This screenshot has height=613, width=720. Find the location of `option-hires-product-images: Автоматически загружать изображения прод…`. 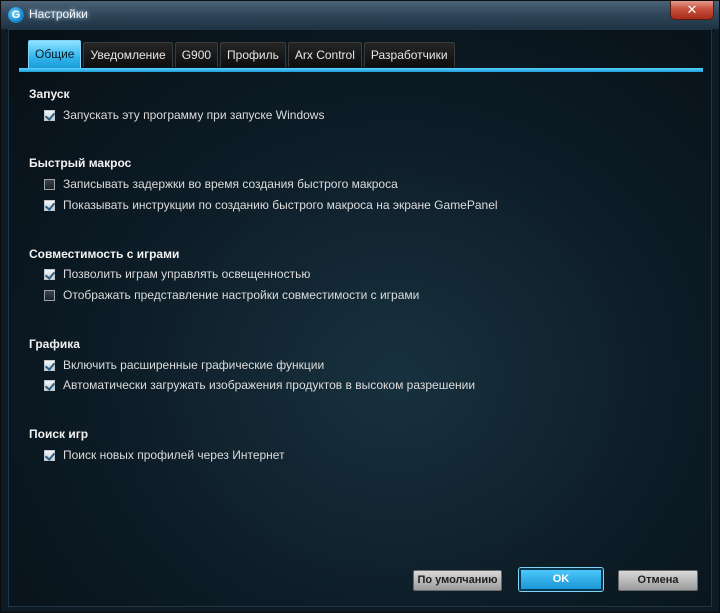

option-hires-product-images: Автоматически загружать изображения прод… is located at coordinates (259, 385).